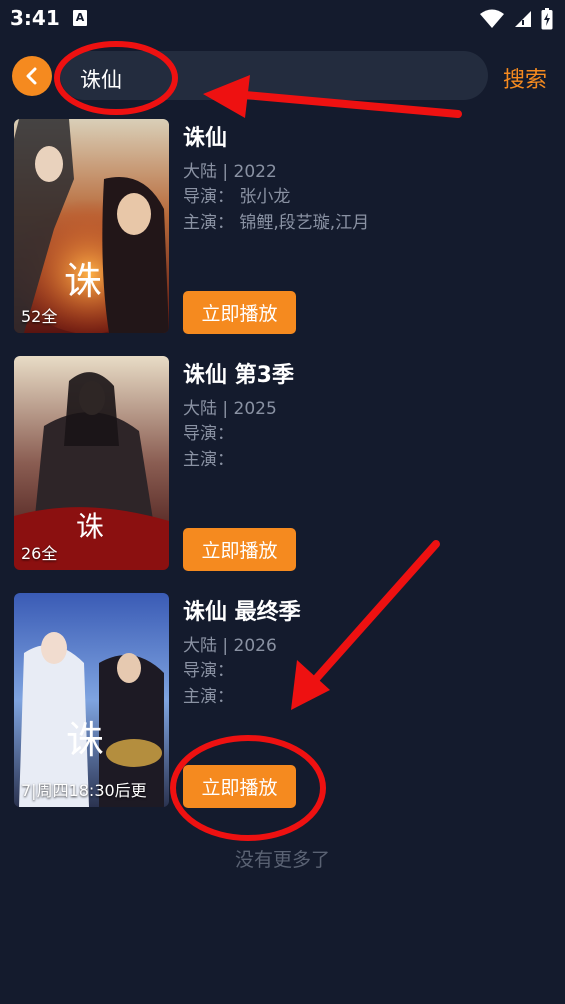 Image resolution: width=565 pixels, height=1004 pixels. I want to click on status-icons, so click(516, 19).